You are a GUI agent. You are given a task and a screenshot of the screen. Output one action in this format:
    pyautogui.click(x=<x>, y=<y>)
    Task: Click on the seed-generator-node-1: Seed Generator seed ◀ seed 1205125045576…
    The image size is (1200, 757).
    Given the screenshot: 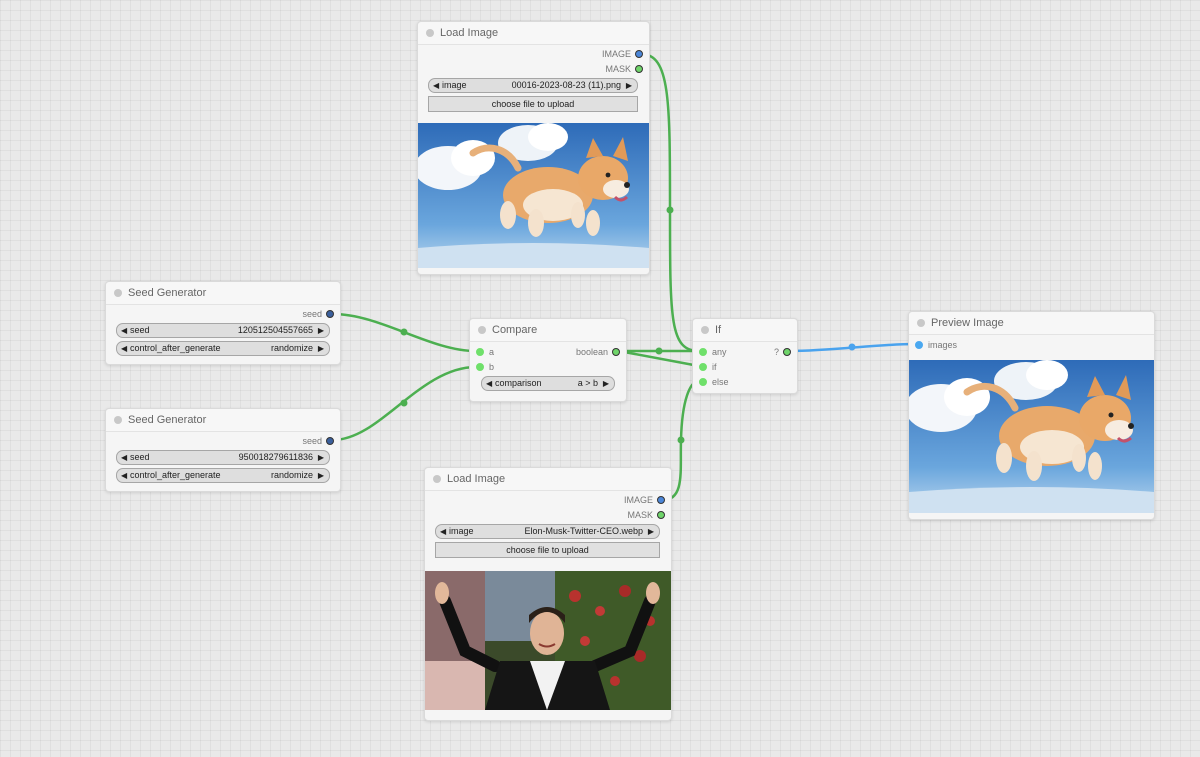 What is the action you would take?
    pyautogui.click(x=223, y=323)
    